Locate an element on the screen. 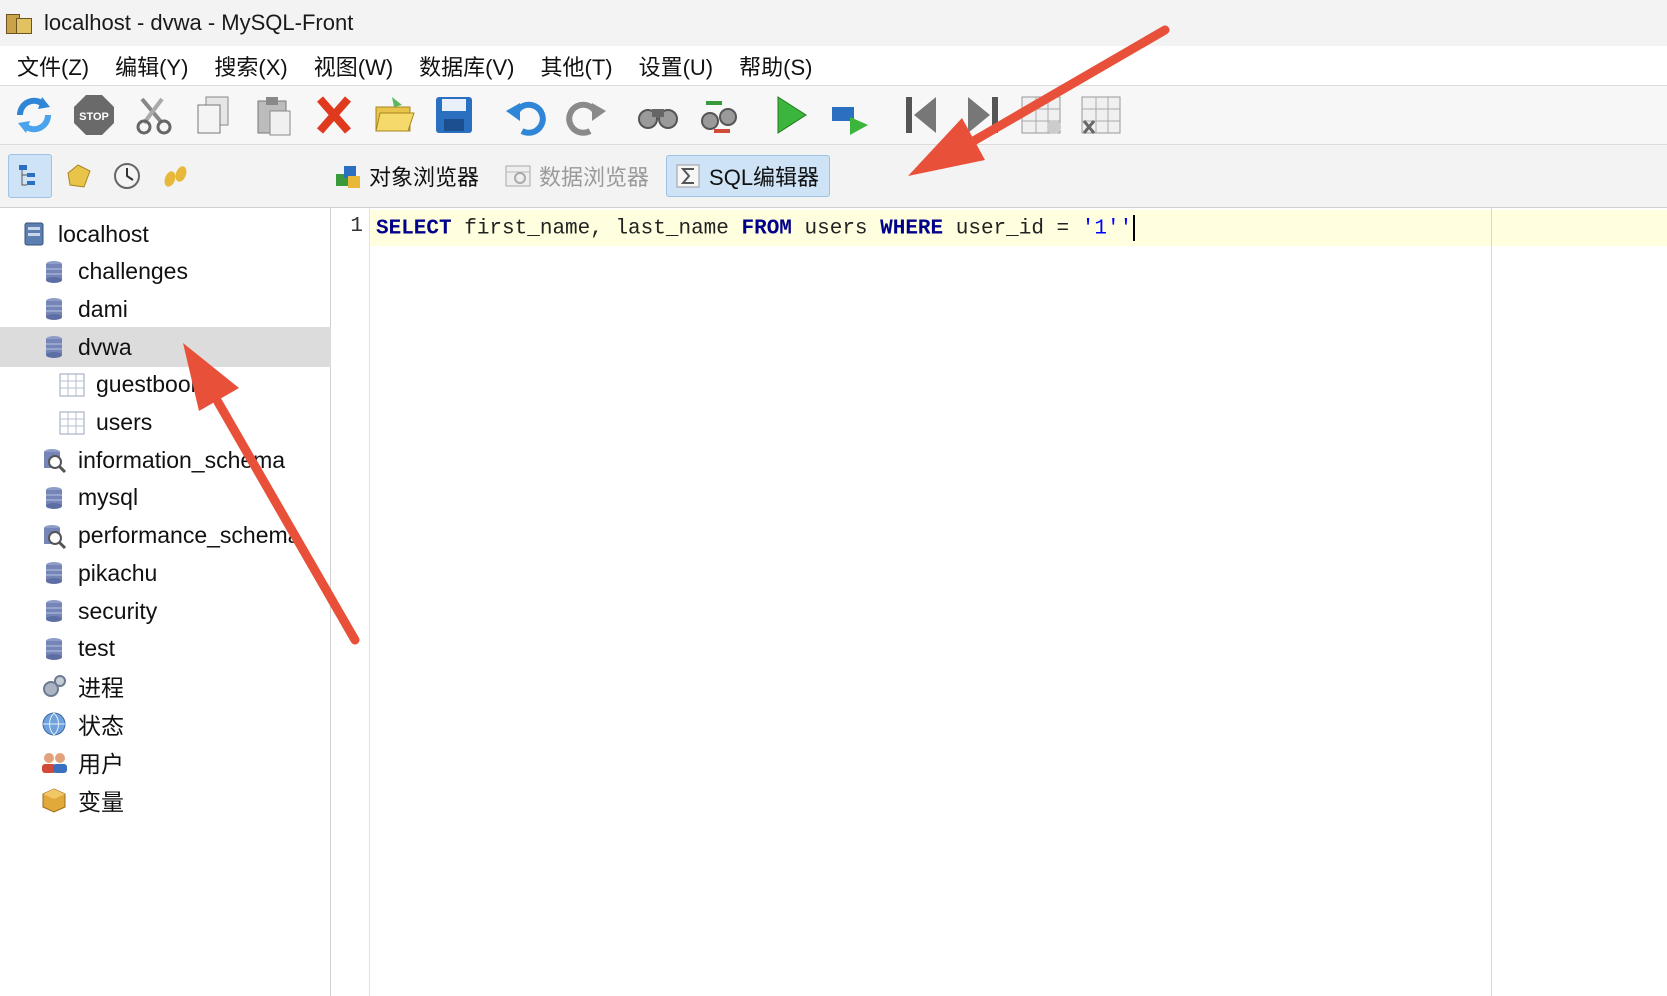 This screenshot has height=996, width=1667. menu-help: 帮助(S) is located at coordinates (775, 66).